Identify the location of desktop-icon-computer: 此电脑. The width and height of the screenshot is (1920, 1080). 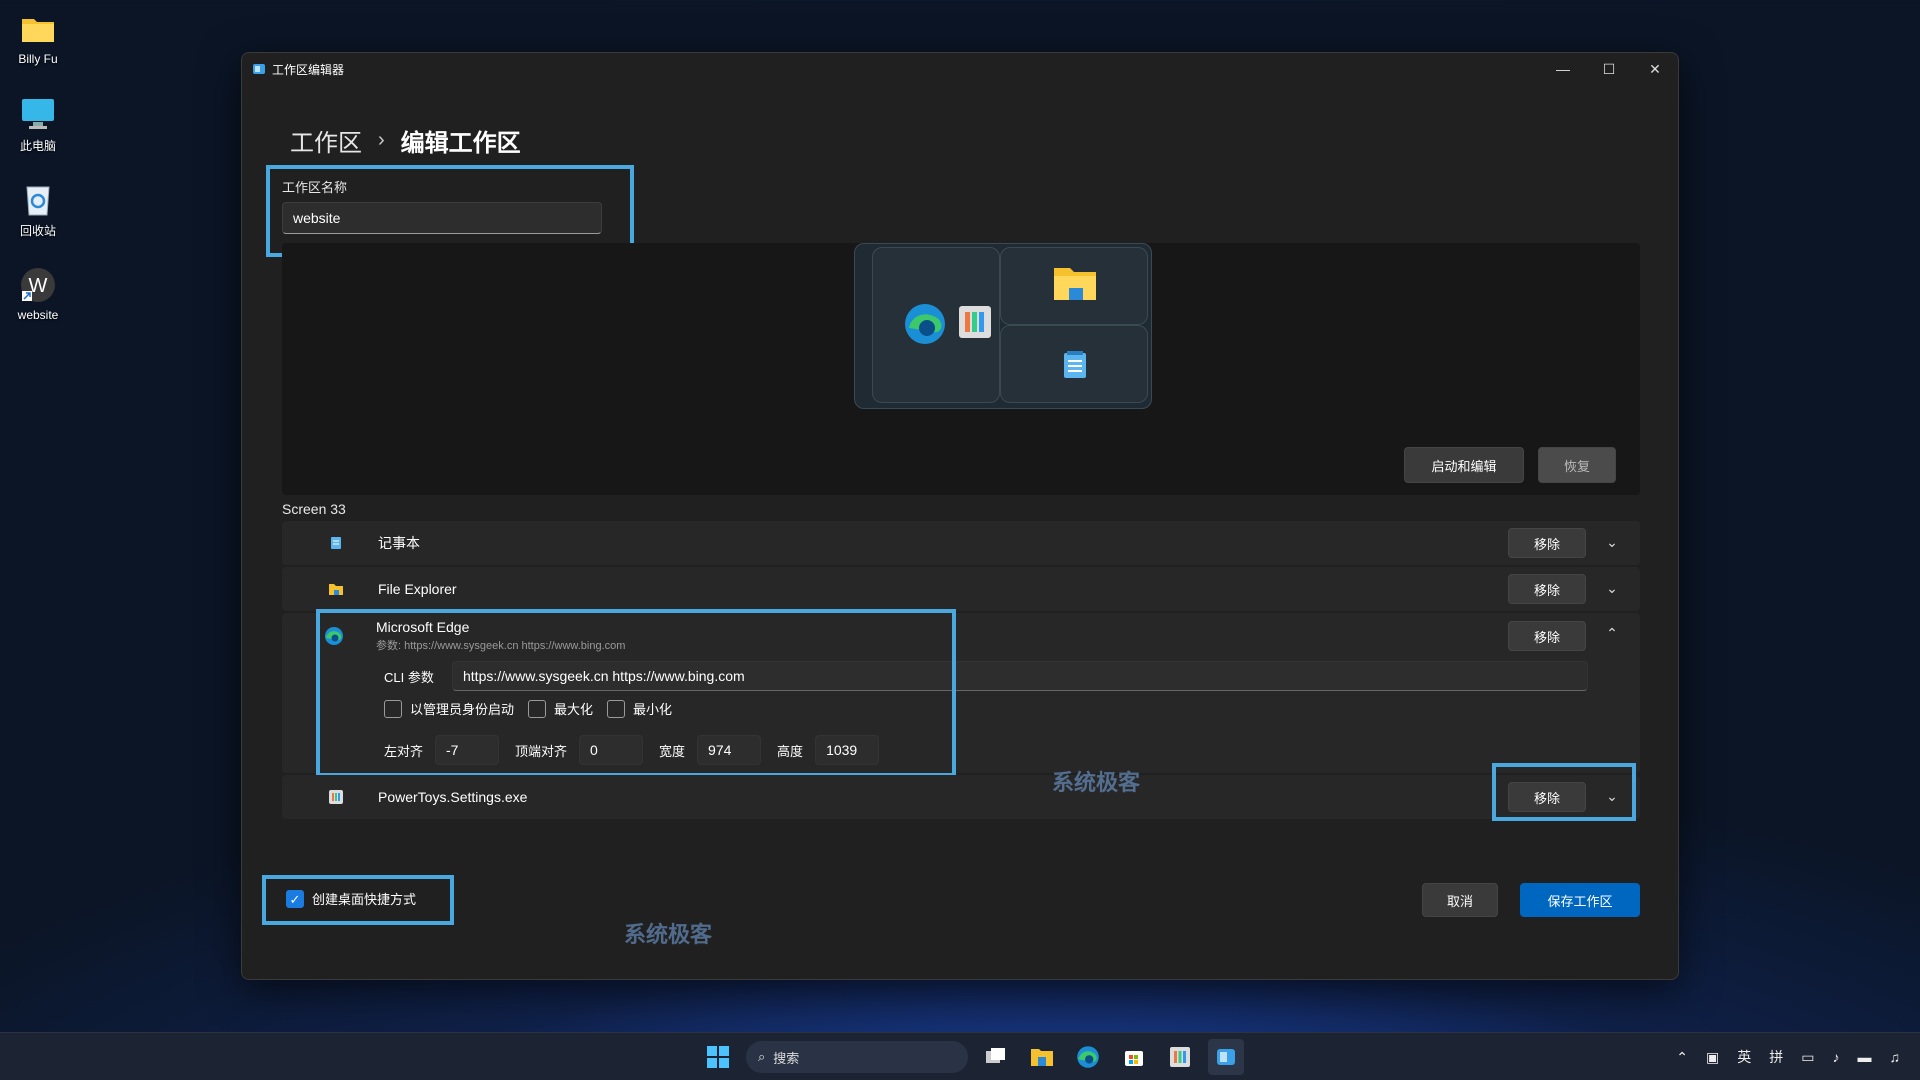
(38, 124).